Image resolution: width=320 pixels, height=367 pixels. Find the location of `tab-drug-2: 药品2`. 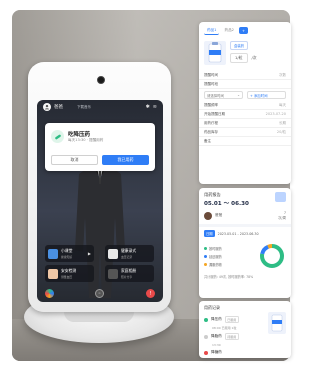

tab-drug-2: 药品2 is located at coordinates (228, 31).